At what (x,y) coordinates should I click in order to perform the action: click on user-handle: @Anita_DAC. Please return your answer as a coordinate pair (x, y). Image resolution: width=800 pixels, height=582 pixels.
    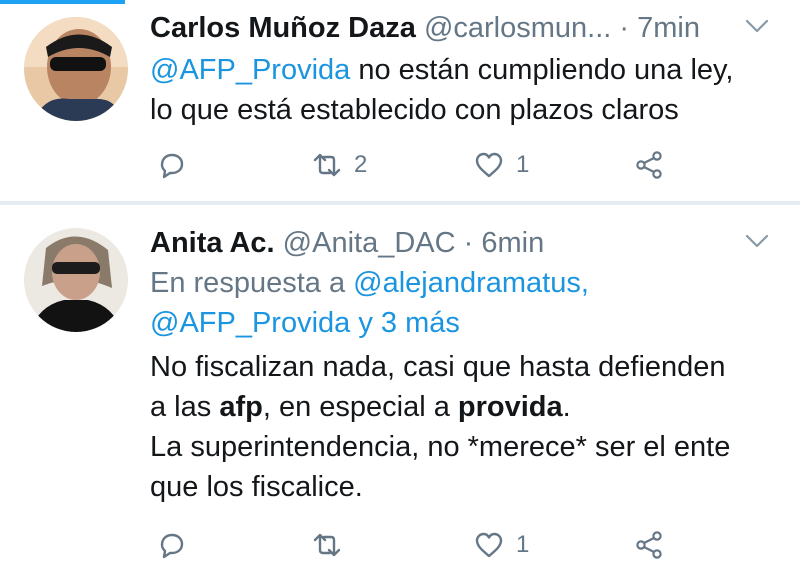
    Looking at the image, I should click on (369, 243).